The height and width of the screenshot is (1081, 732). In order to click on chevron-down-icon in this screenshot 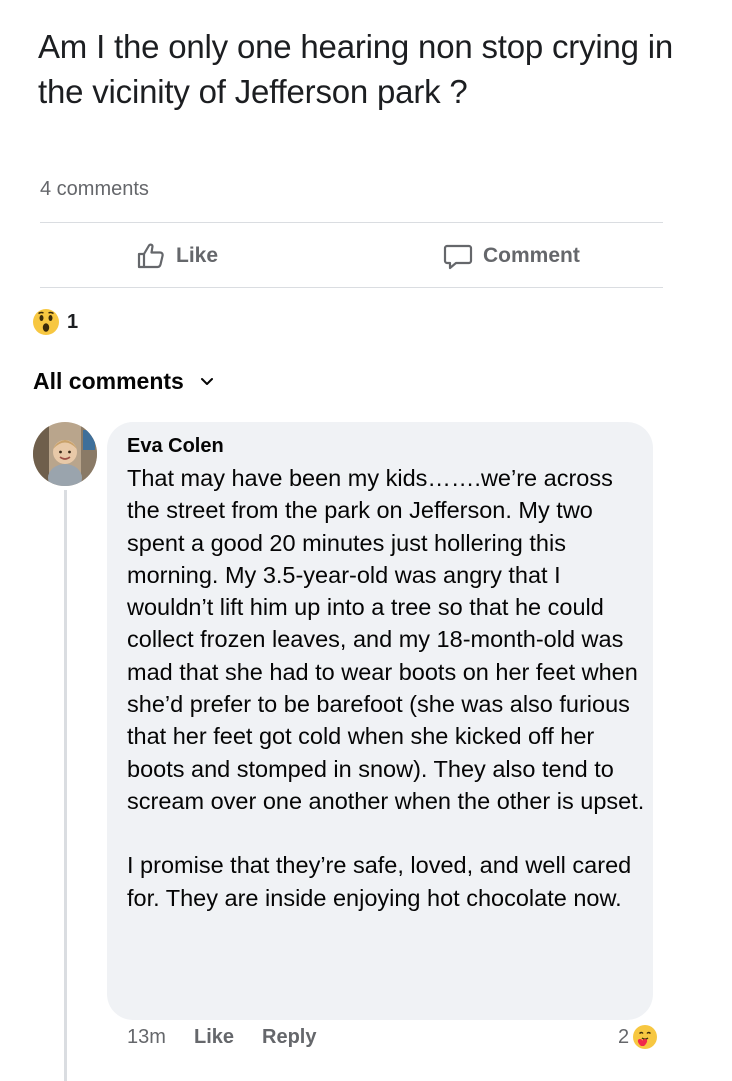, I will do `click(206, 381)`.